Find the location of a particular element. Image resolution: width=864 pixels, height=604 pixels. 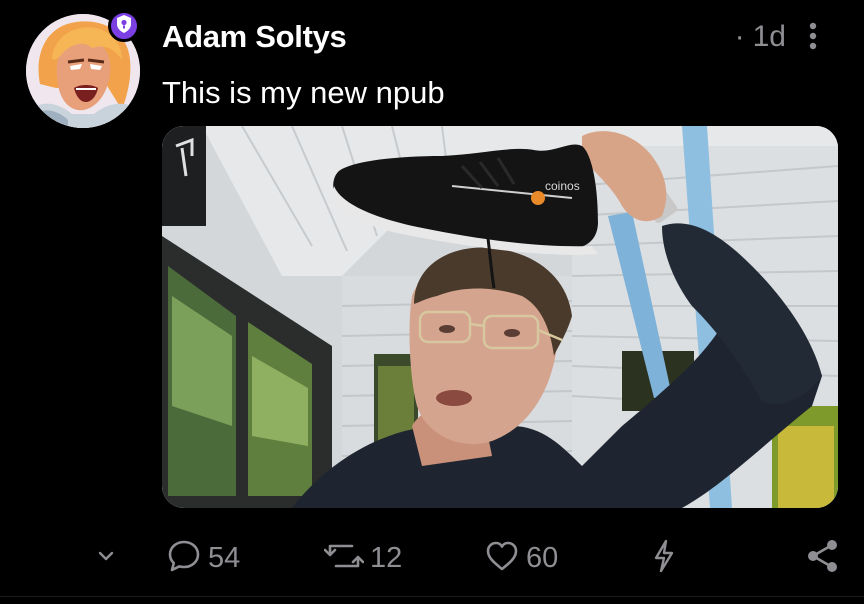

verified-shield-icon is located at coordinates (124, 26).